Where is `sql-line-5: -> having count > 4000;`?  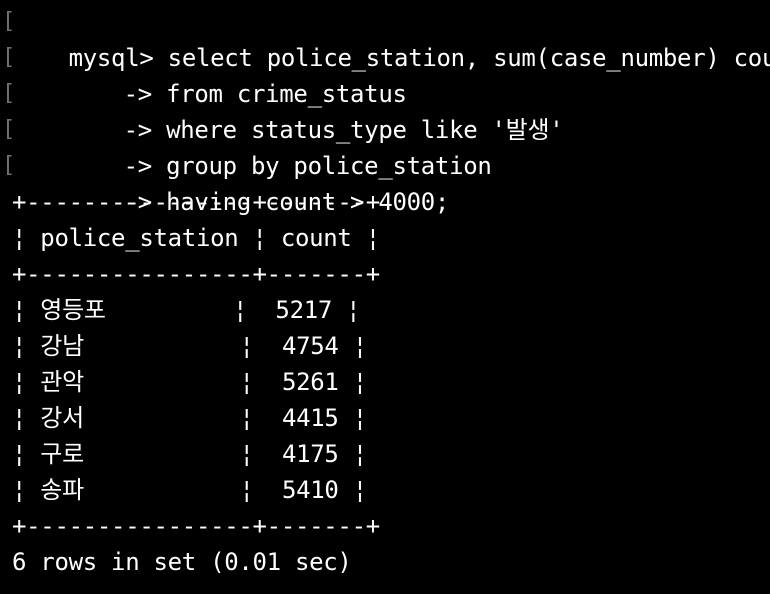 sql-line-5: -> having count > 4000; is located at coordinates (231, 182).